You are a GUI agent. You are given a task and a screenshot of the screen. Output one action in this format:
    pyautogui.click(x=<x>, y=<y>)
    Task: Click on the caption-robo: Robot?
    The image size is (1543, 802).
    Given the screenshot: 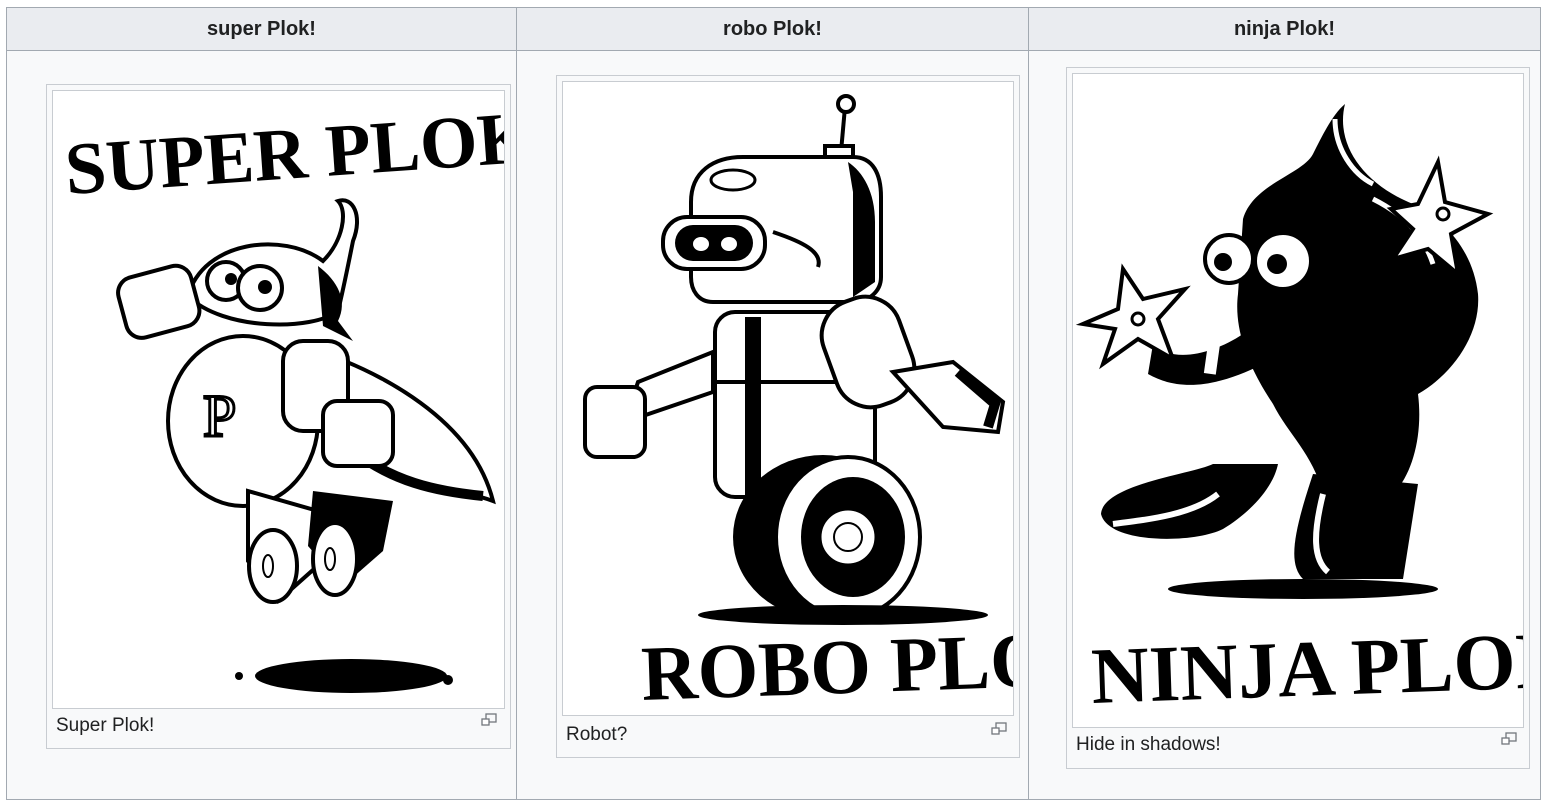 What is the action you would take?
    pyautogui.click(x=597, y=734)
    